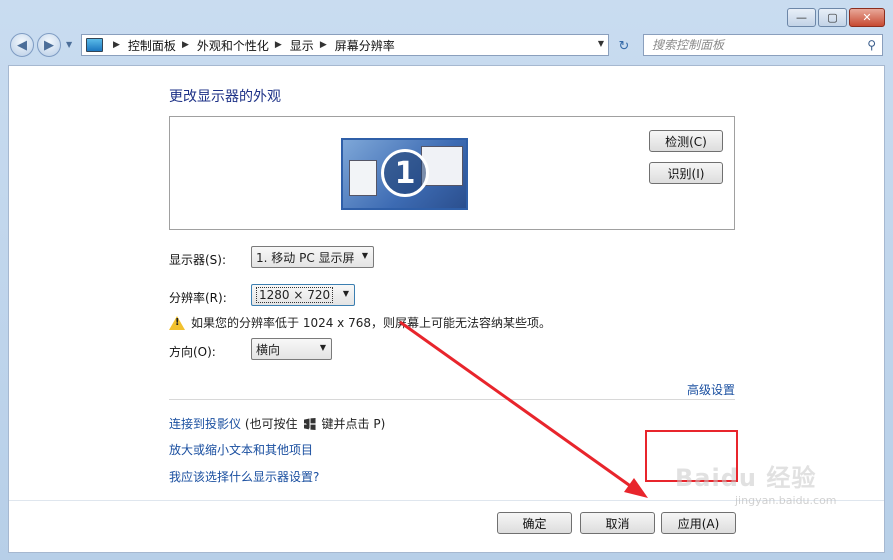 The image size is (893, 560). Describe the element at coordinates (711, 389) in the screenshot. I see `advanced-settings-link: 高级设置` at that location.